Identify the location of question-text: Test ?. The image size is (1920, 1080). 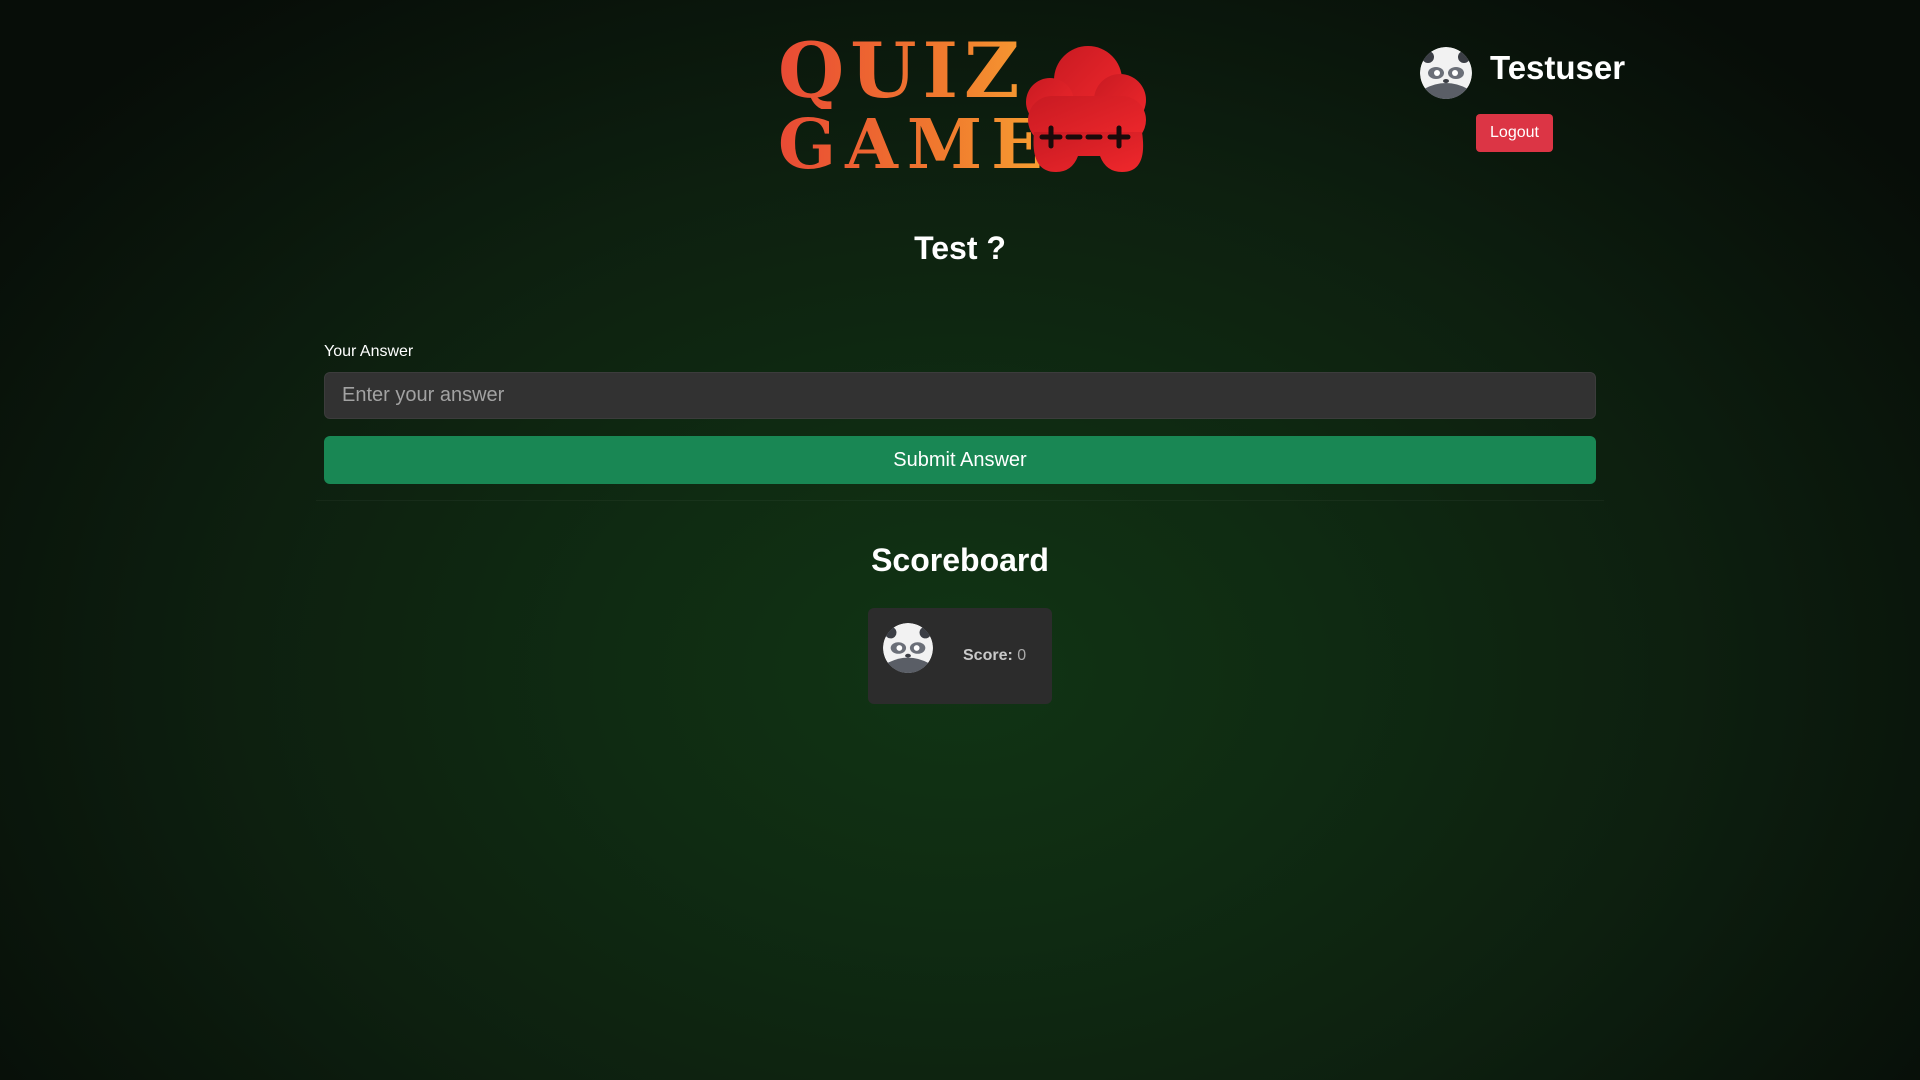
(960, 248).